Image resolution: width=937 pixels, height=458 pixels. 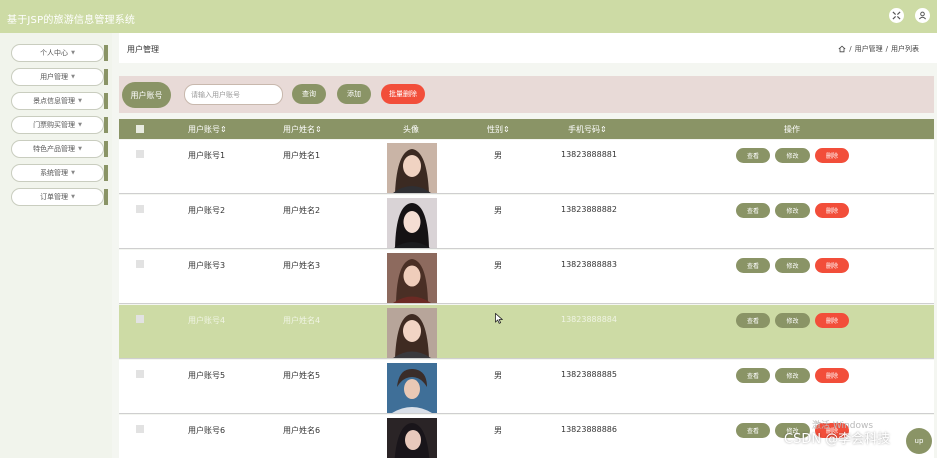 I want to click on add-button: 添加, so click(x=354, y=94).